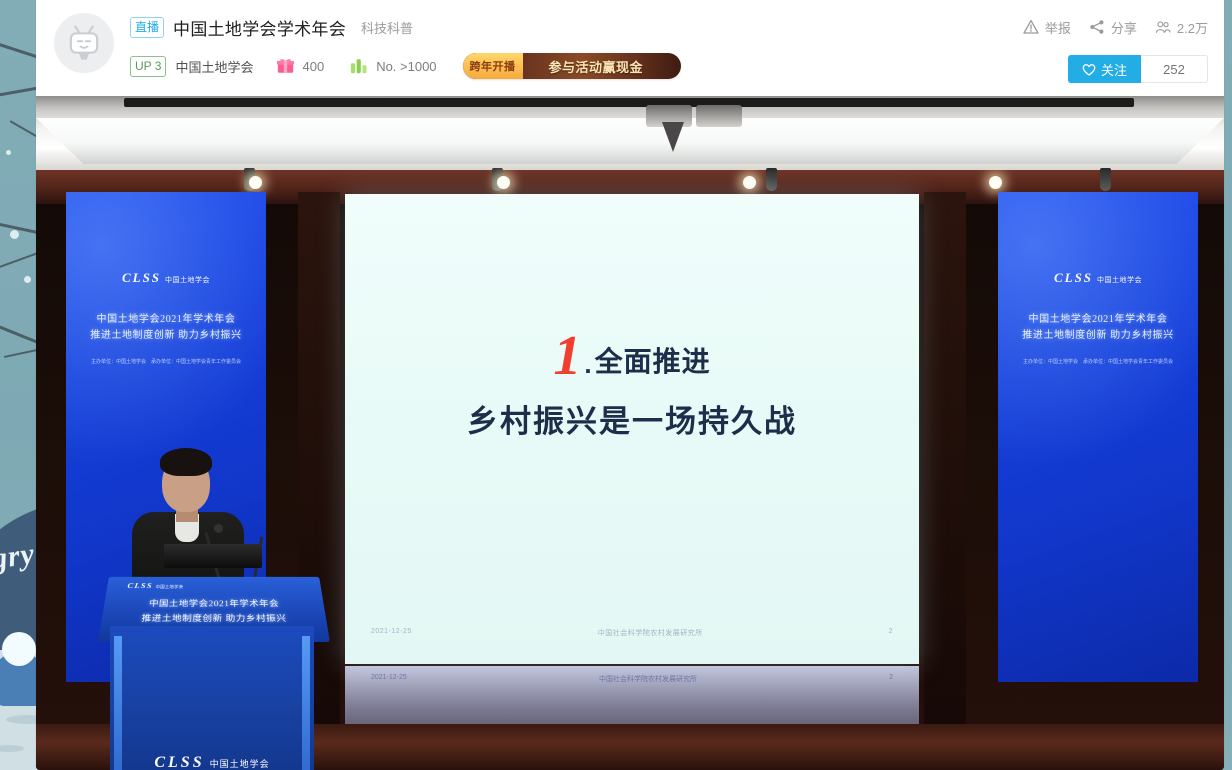 This screenshot has width=1232, height=770. Describe the element at coordinates (632, 421) in the screenshot. I see `slide-heading-line2: 乡村振兴是一场持久战` at that location.